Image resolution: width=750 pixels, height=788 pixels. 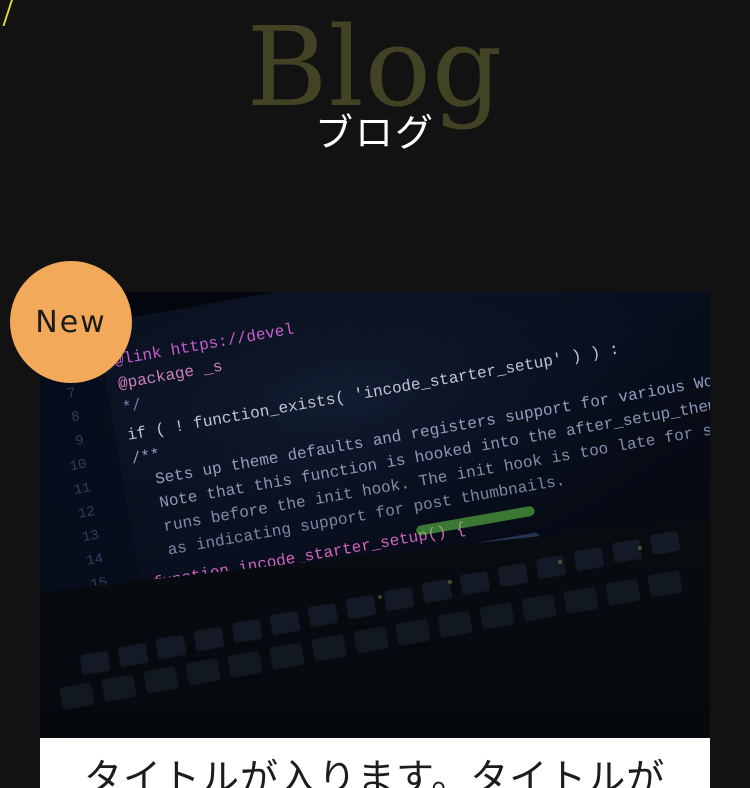 What do you see at coordinates (71, 322) in the screenshot?
I see `new-badge: New` at bounding box center [71, 322].